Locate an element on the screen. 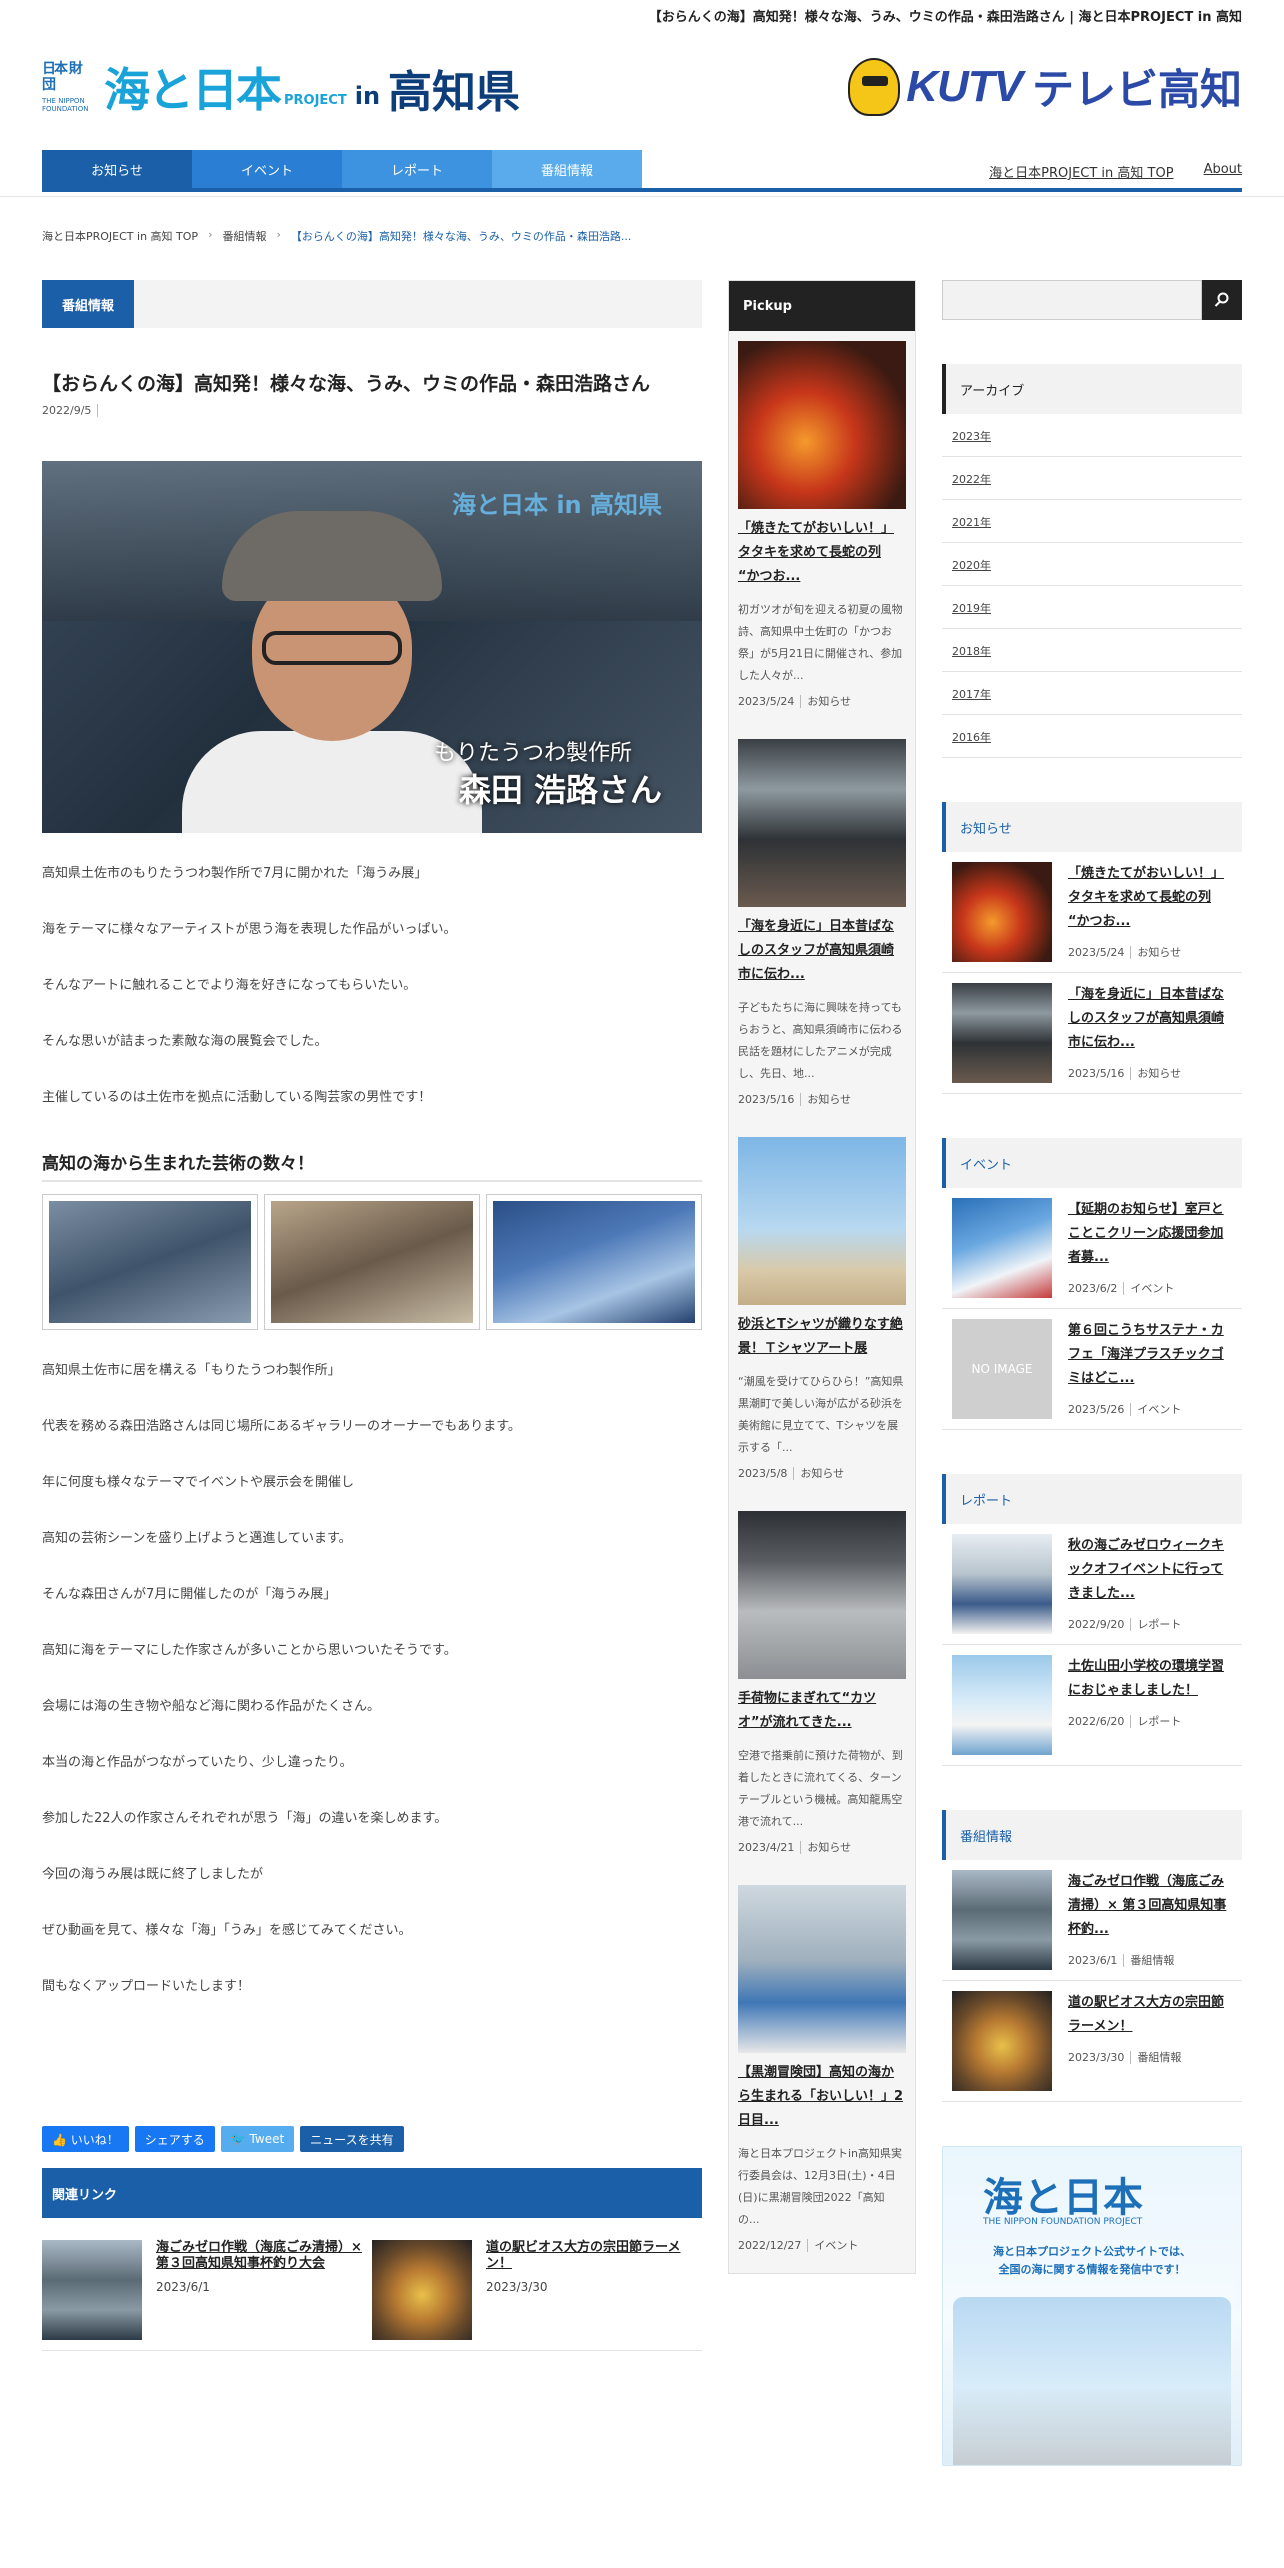  related-item: 道の駅ビオス大方の宗田節ラーメン！ 2023/3/30 is located at coordinates (537, 2290).